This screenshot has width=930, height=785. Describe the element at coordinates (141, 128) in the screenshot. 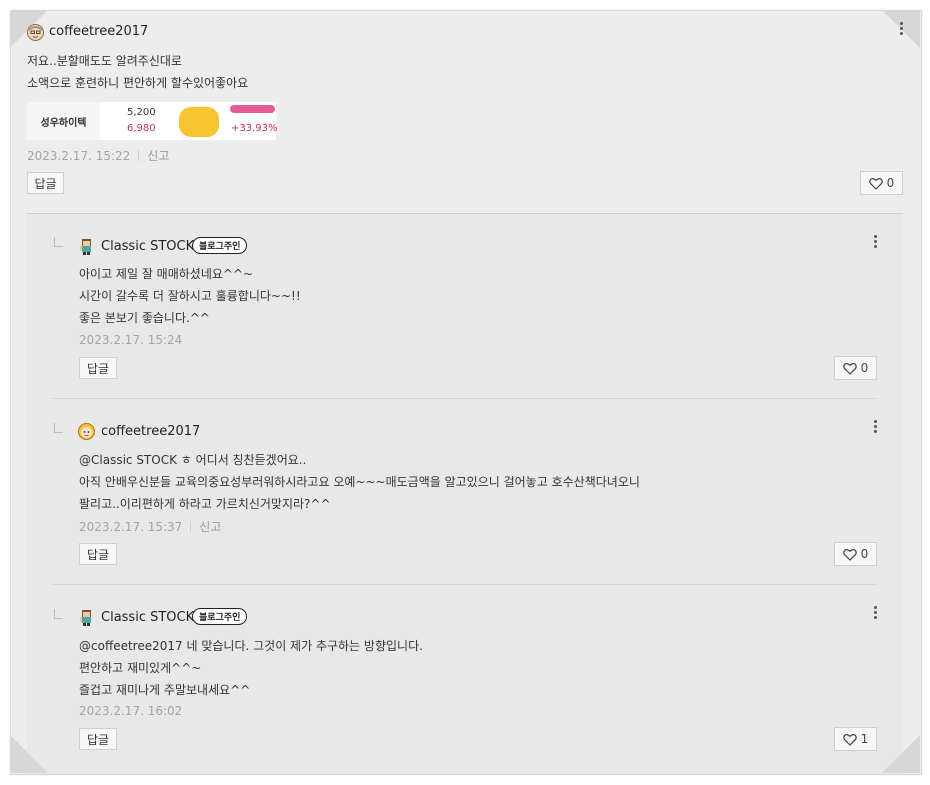

I see `stock-price-bottom: 6,980` at that location.